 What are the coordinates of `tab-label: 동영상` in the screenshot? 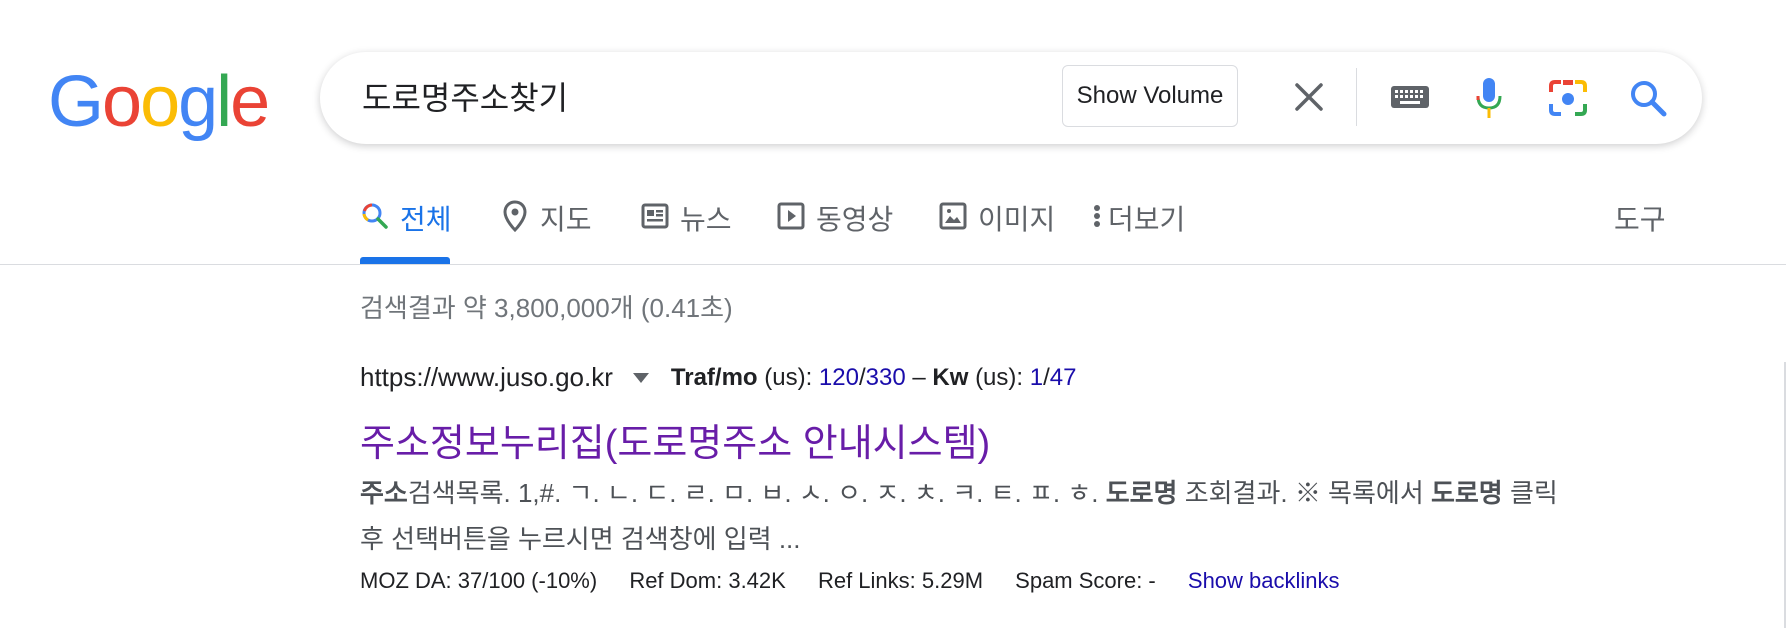 It's located at (855, 219).